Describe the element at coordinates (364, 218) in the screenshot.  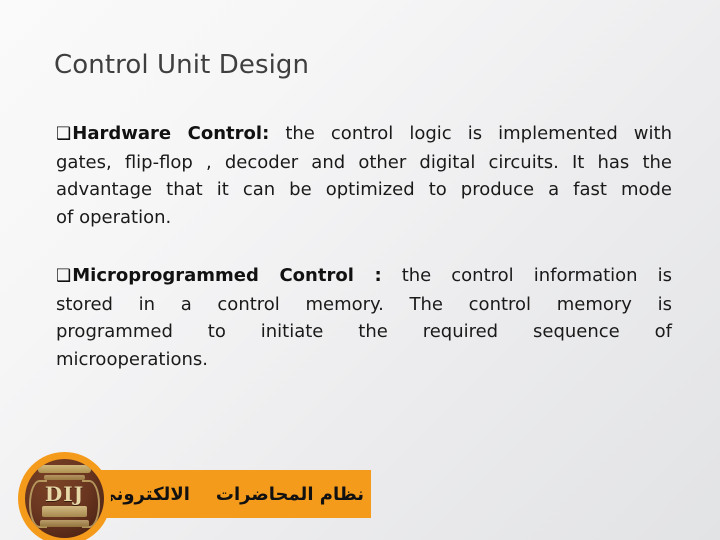
I see `bullet-line: of operation.` at that location.